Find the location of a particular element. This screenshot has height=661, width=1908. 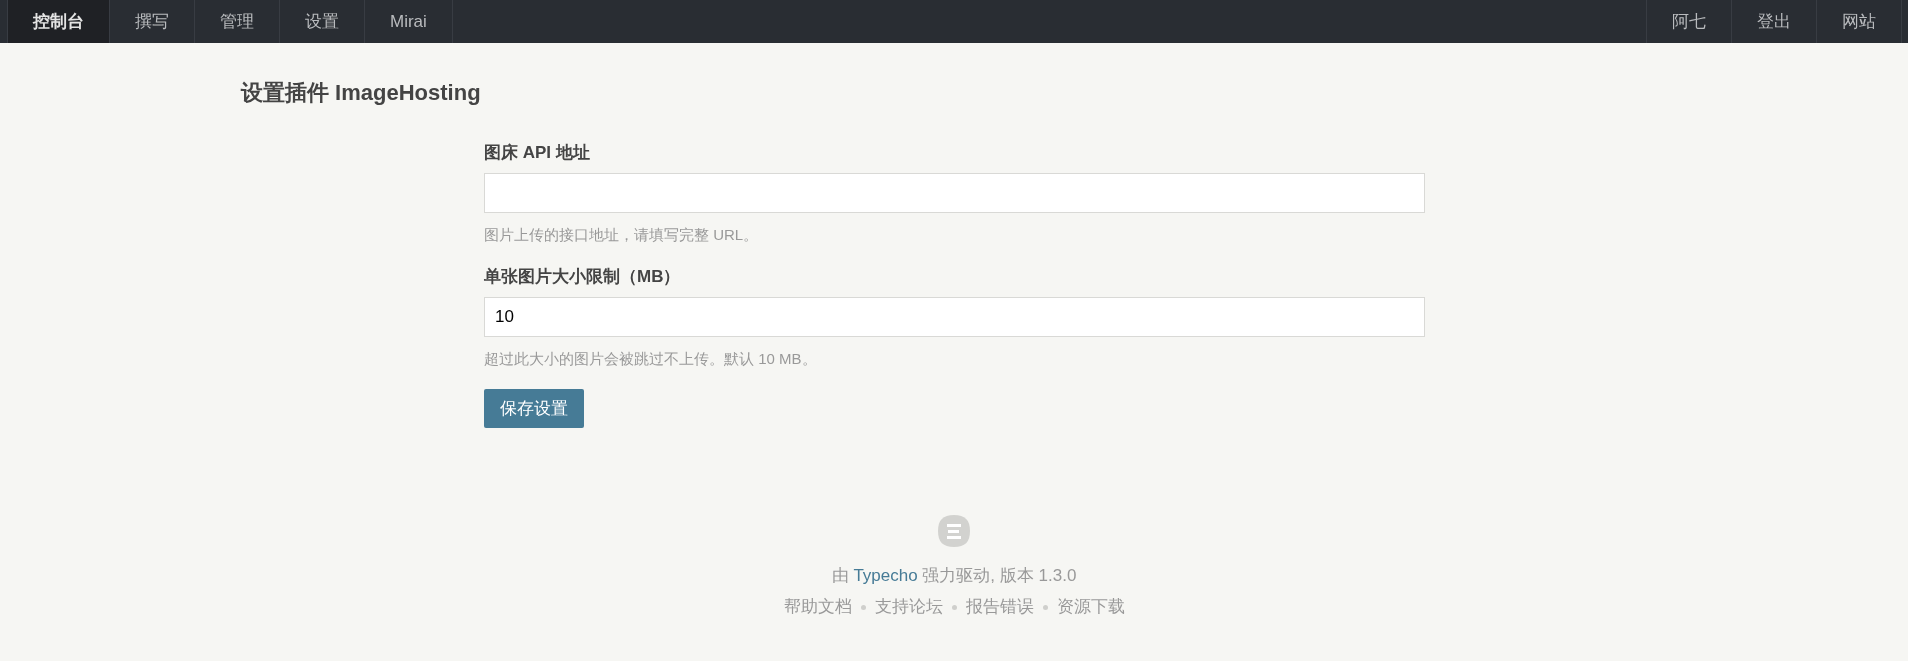

nav-tab: 设置 is located at coordinates (322, 21).